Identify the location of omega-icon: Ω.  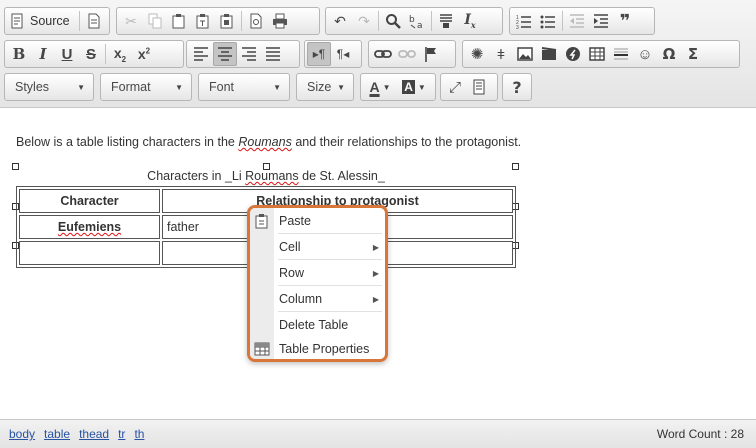
(669, 54).